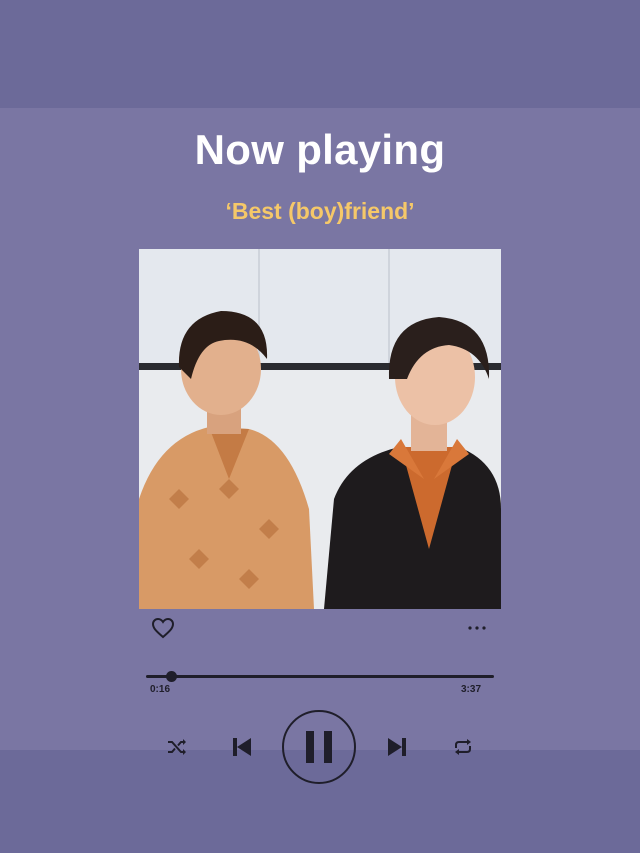  Describe the element at coordinates (320, 211) in the screenshot. I see `song-title: ‘Best (boy)friend’` at that location.